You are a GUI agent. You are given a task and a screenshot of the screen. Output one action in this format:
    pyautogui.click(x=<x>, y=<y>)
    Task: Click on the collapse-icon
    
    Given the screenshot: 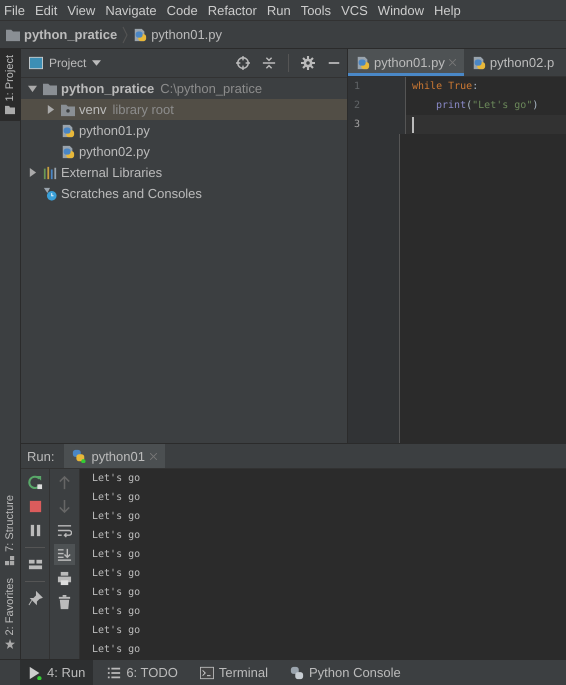 What is the action you would take?
    pyautogui.click(x=269, y=63)
    